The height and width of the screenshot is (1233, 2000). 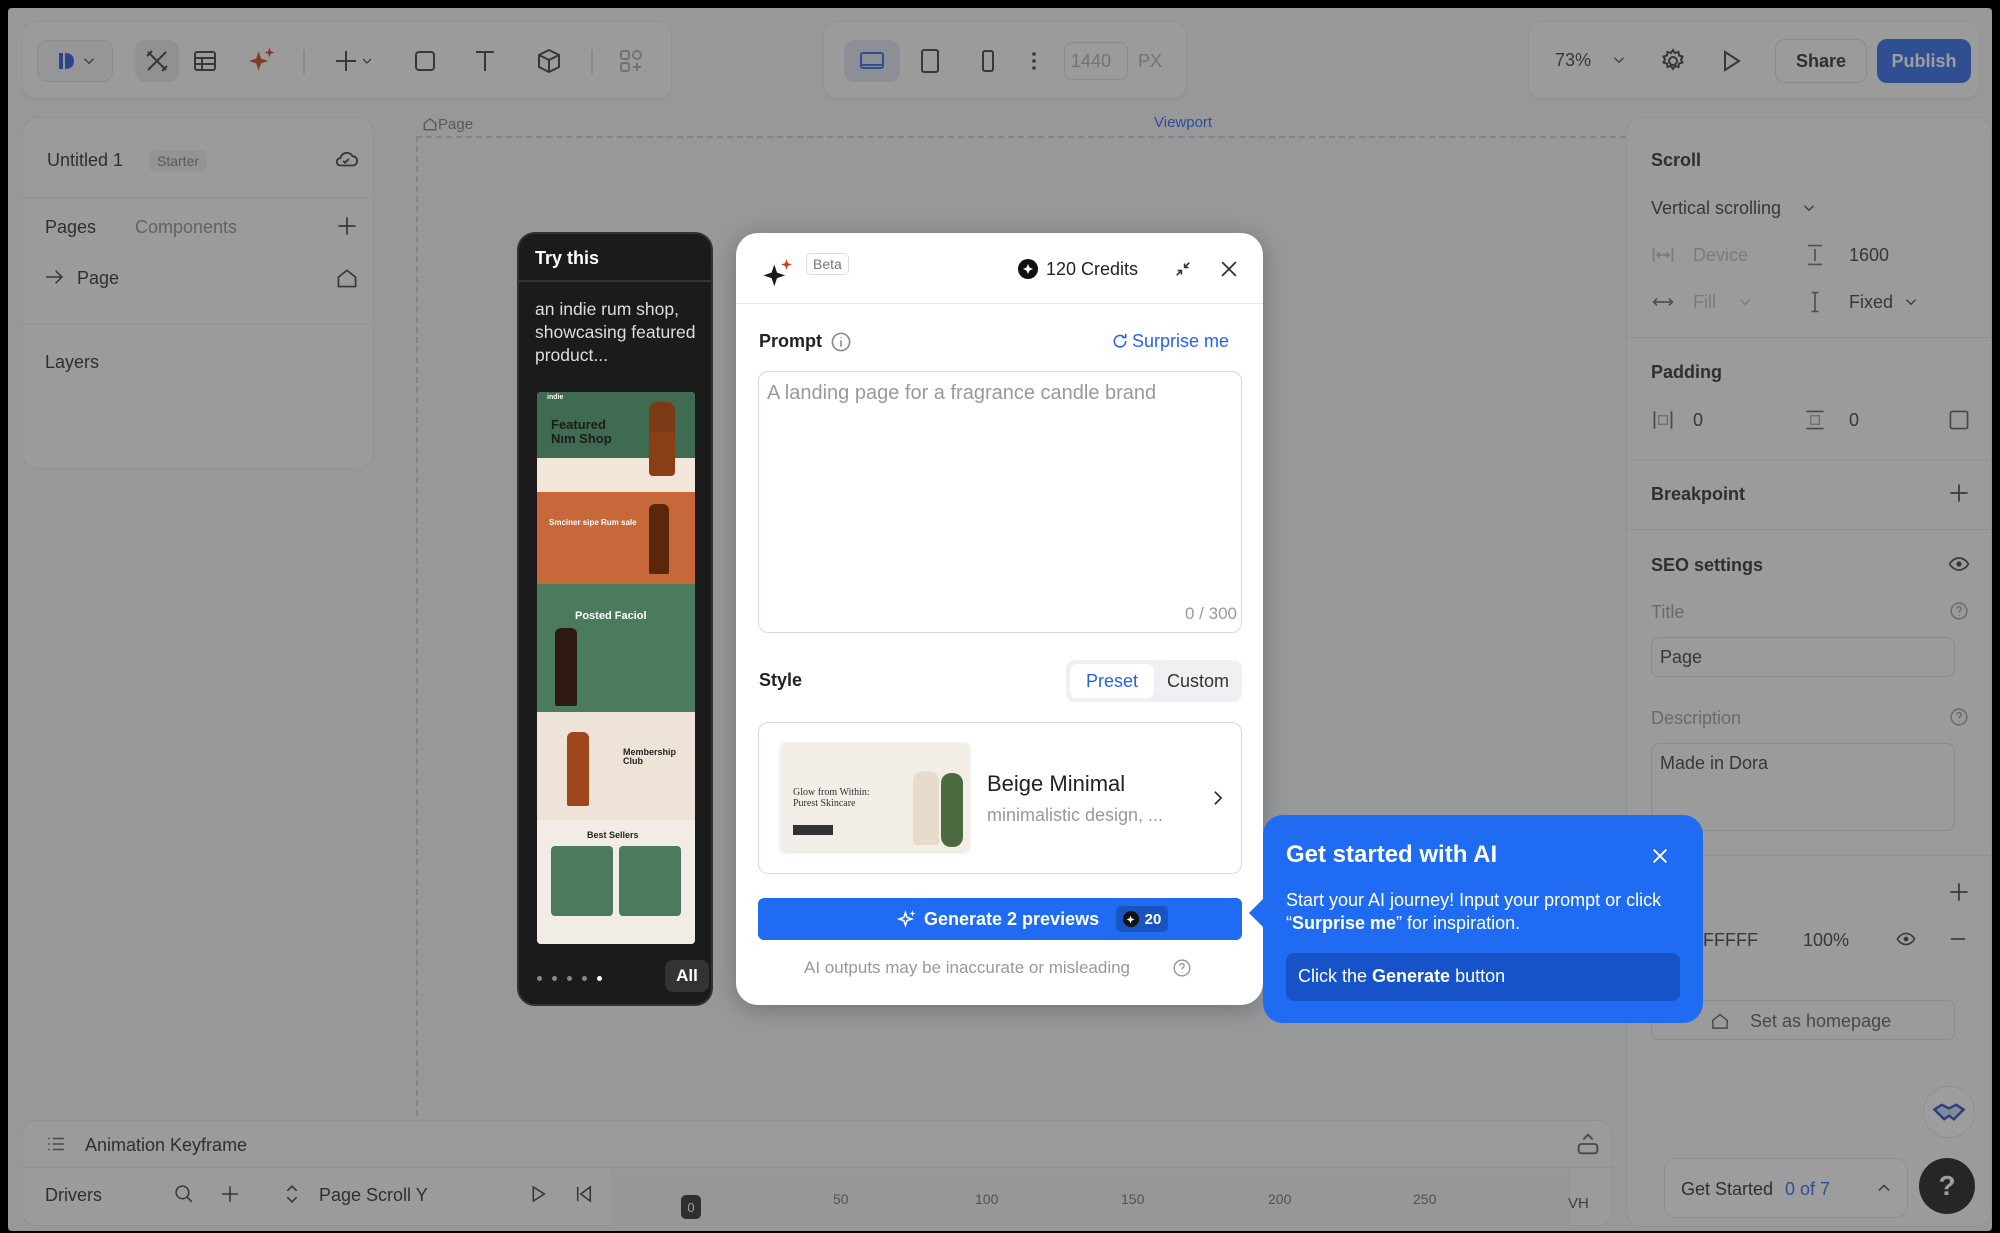 What do you see at coordinates (1906, 939) in the screenshot?
I see `eye-icon` at bounding box center [1906, 939].